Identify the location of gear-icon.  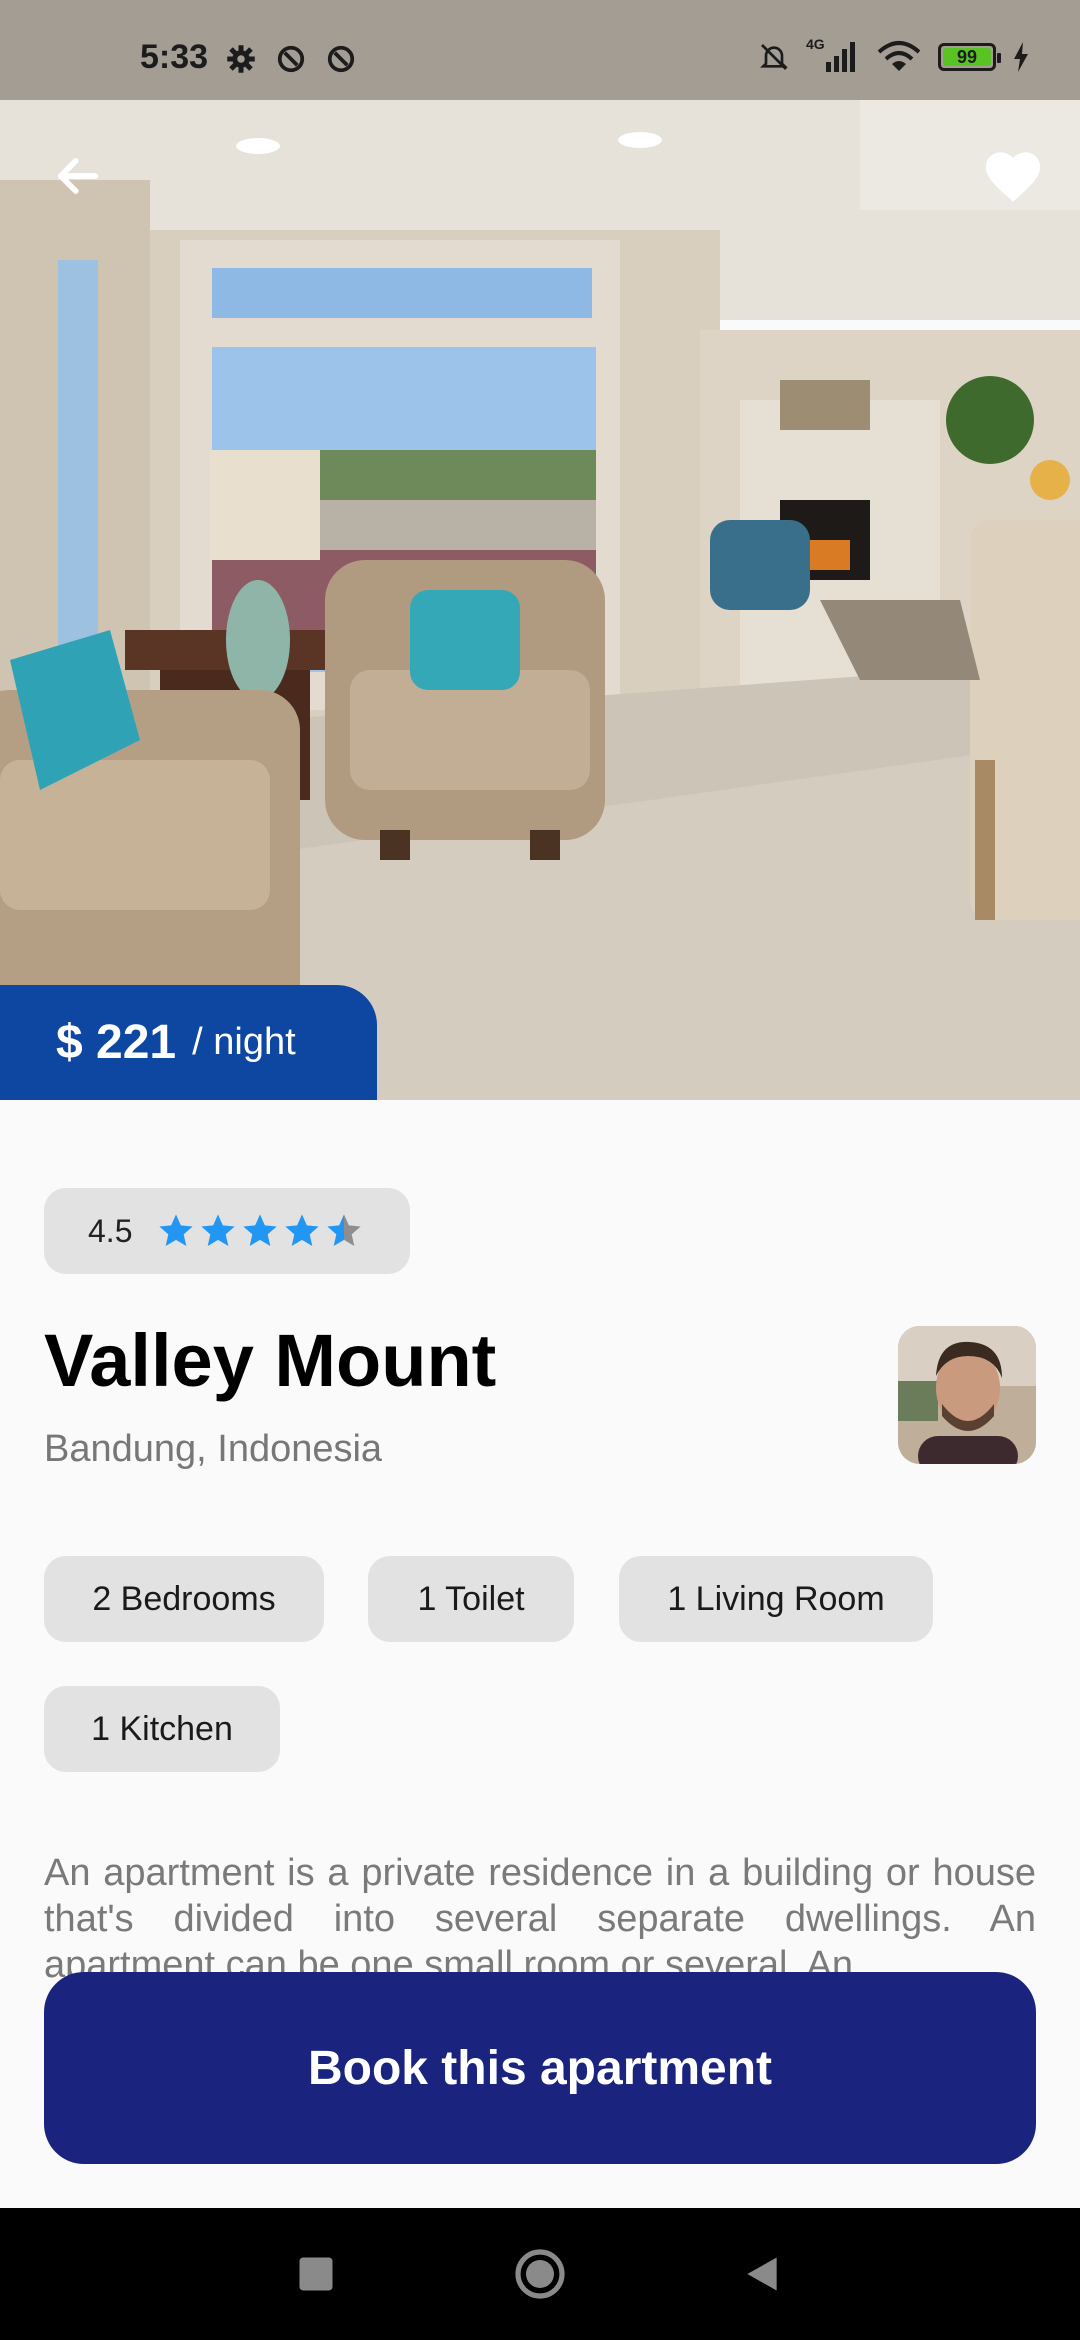
(241, 59).